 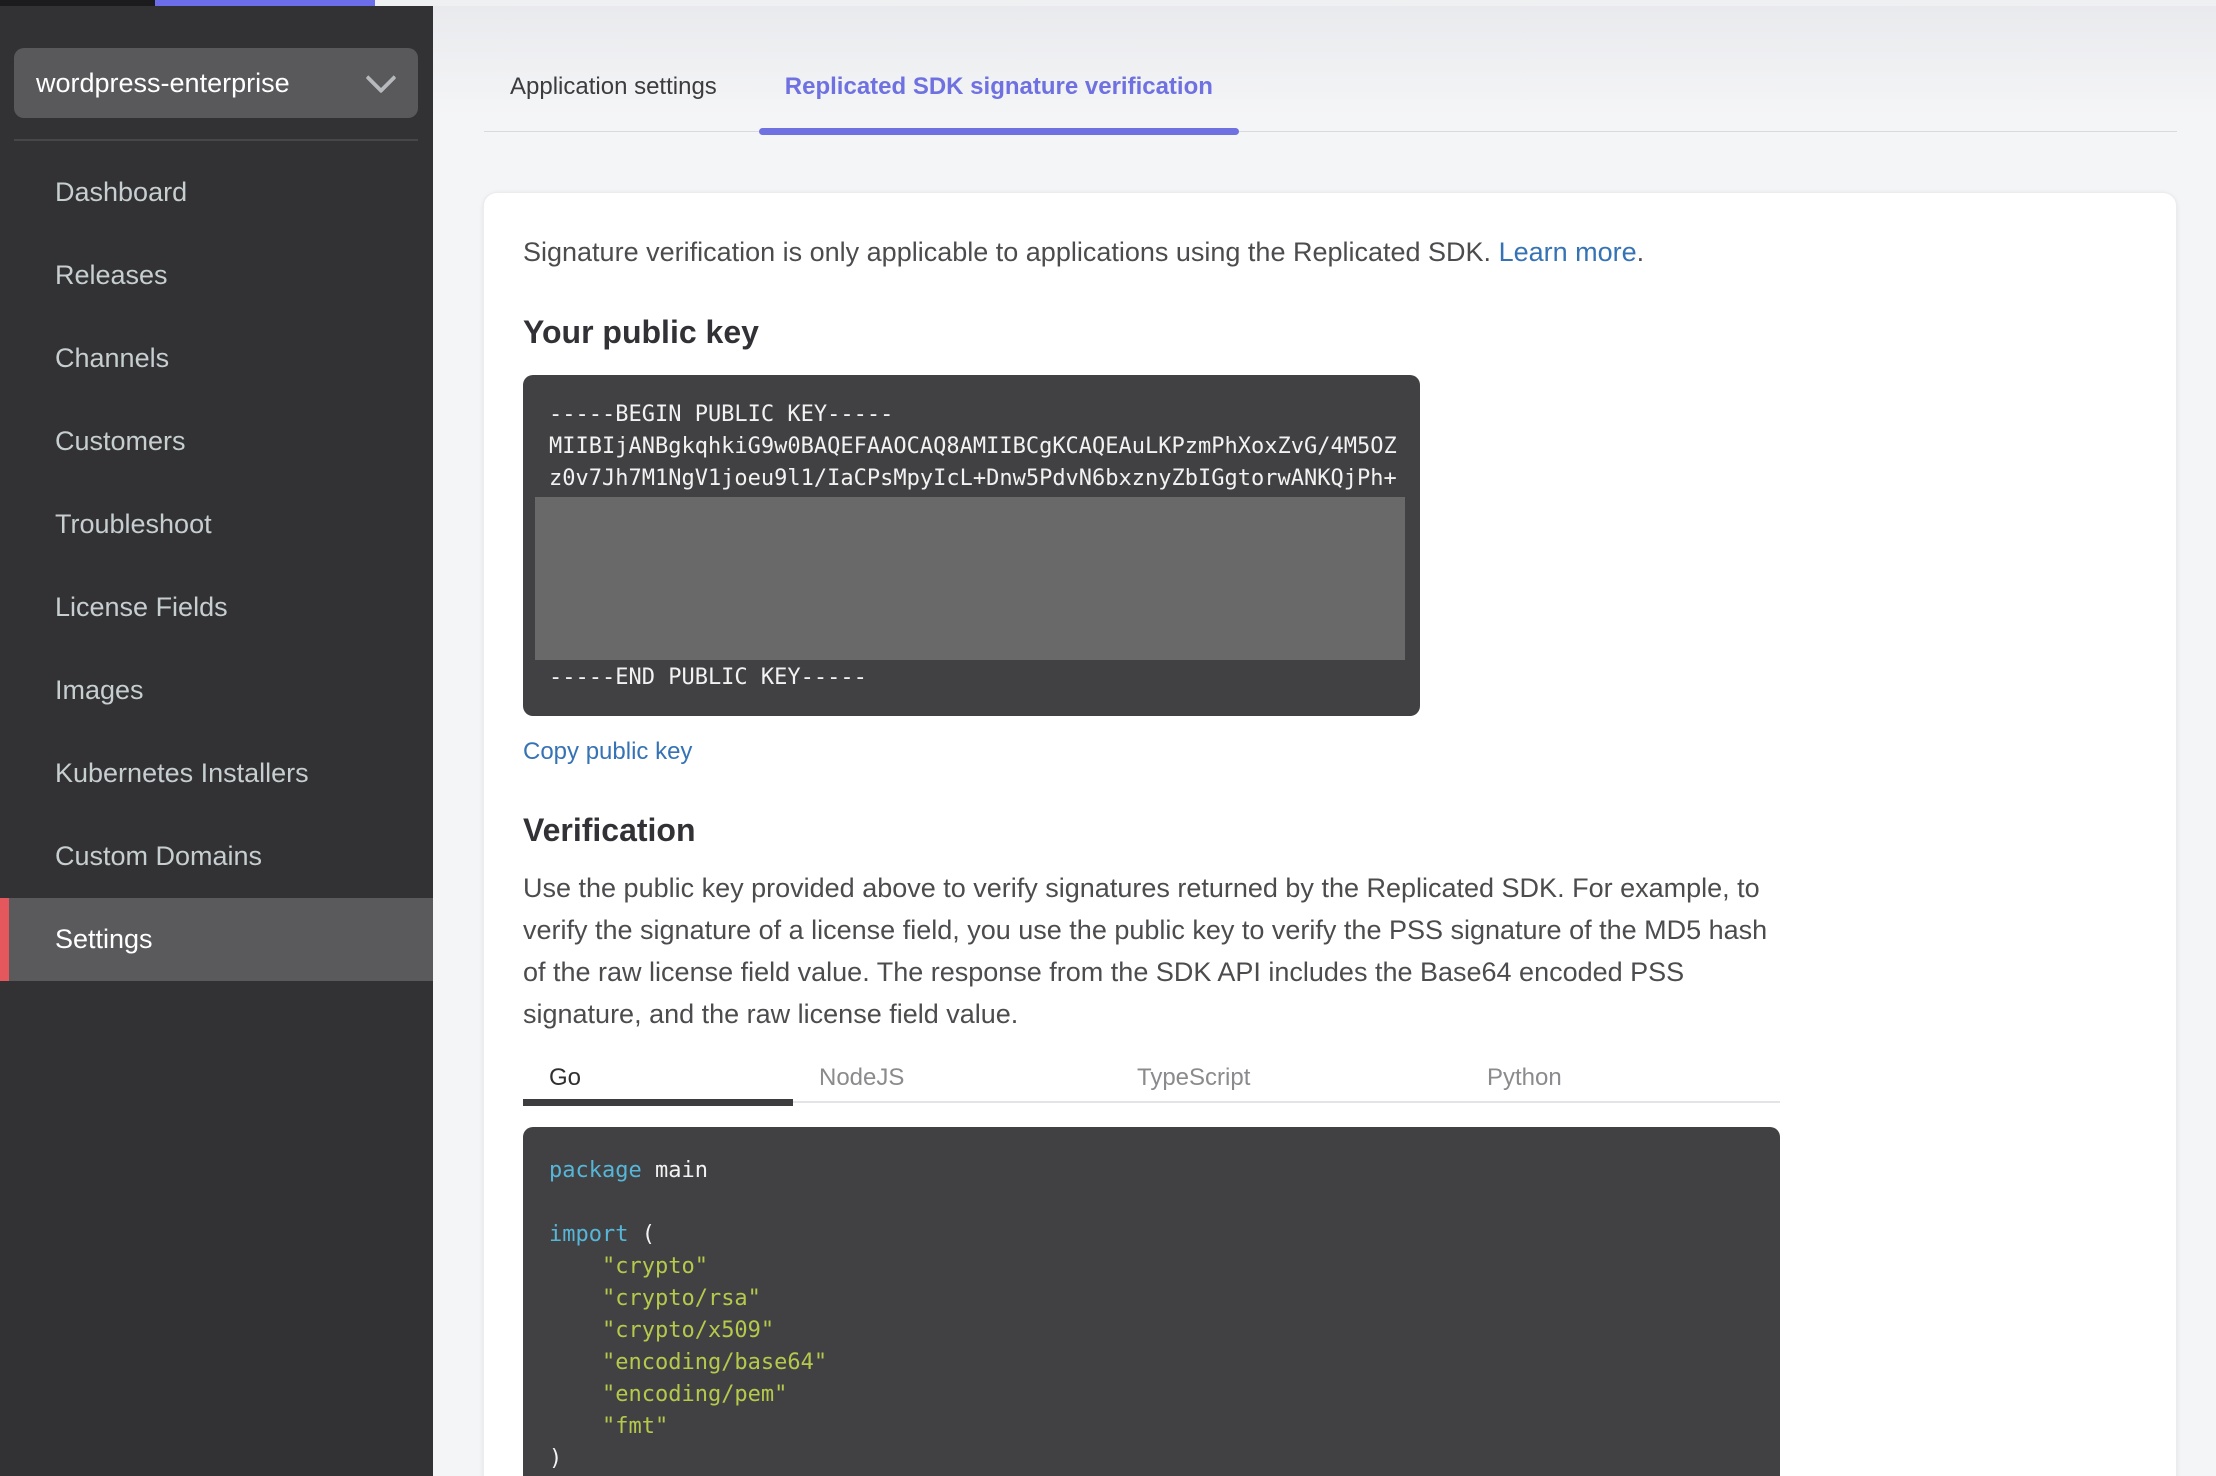 What do you see at coordinates (216, 358) in the screenshot?
I see `sidebar-item-channels: Channels` at bounding box center [216, 358].